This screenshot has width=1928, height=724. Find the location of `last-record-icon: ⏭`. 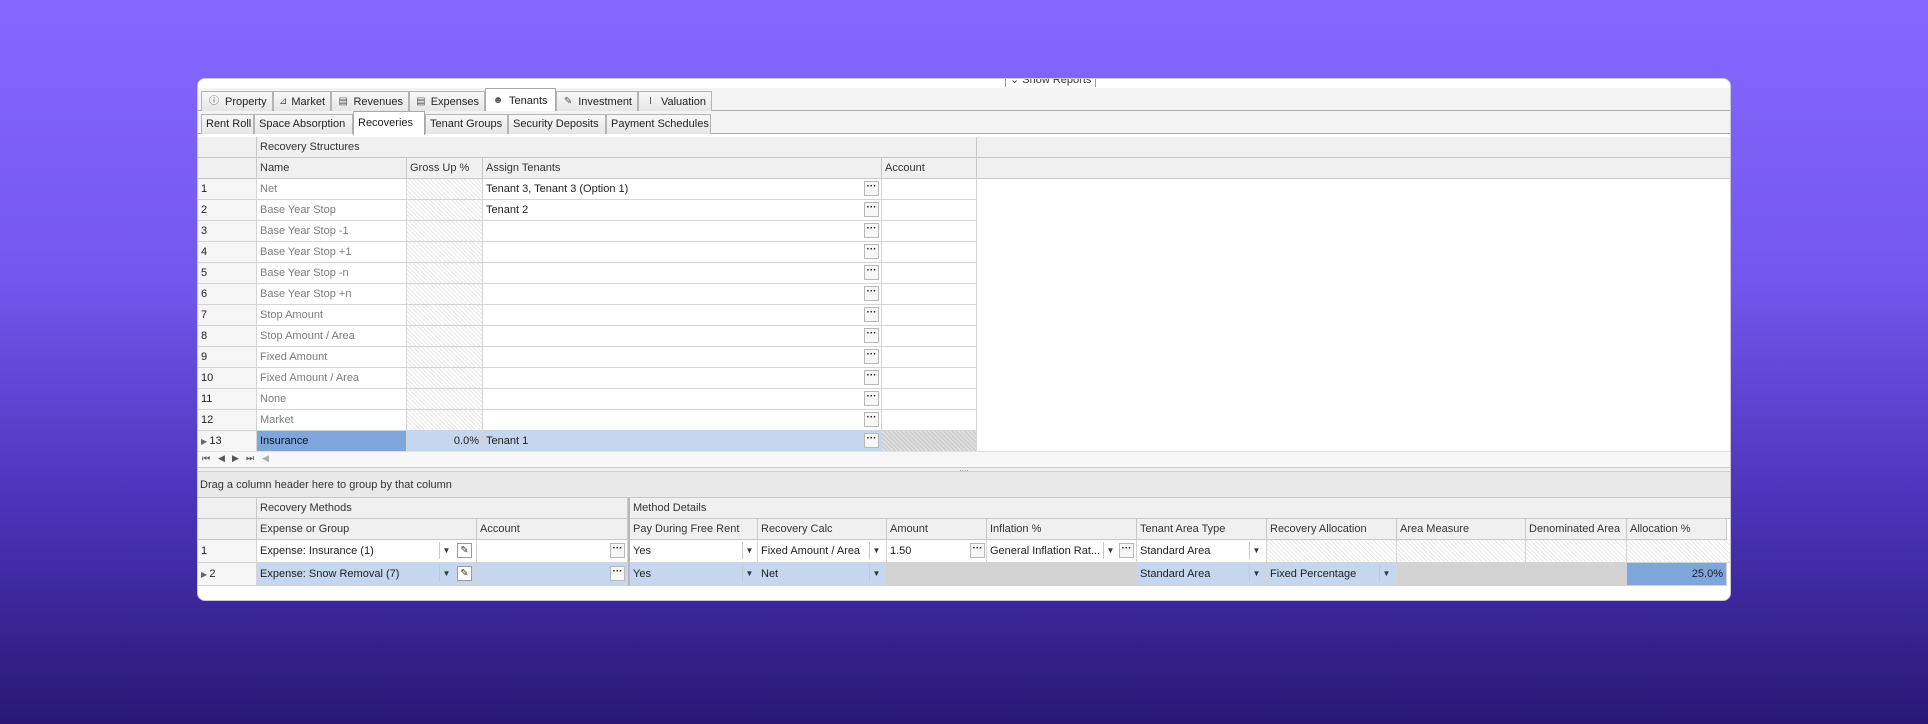

last-record-icon: ⏭ is located at coordinates (250, 458).